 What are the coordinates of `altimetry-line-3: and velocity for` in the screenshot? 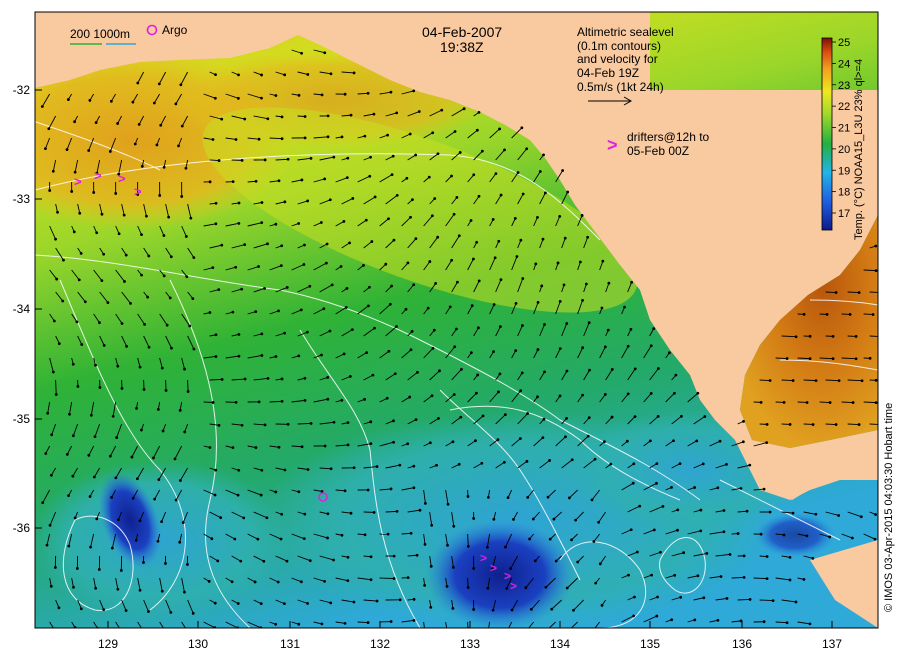 It's located at (617, 59).